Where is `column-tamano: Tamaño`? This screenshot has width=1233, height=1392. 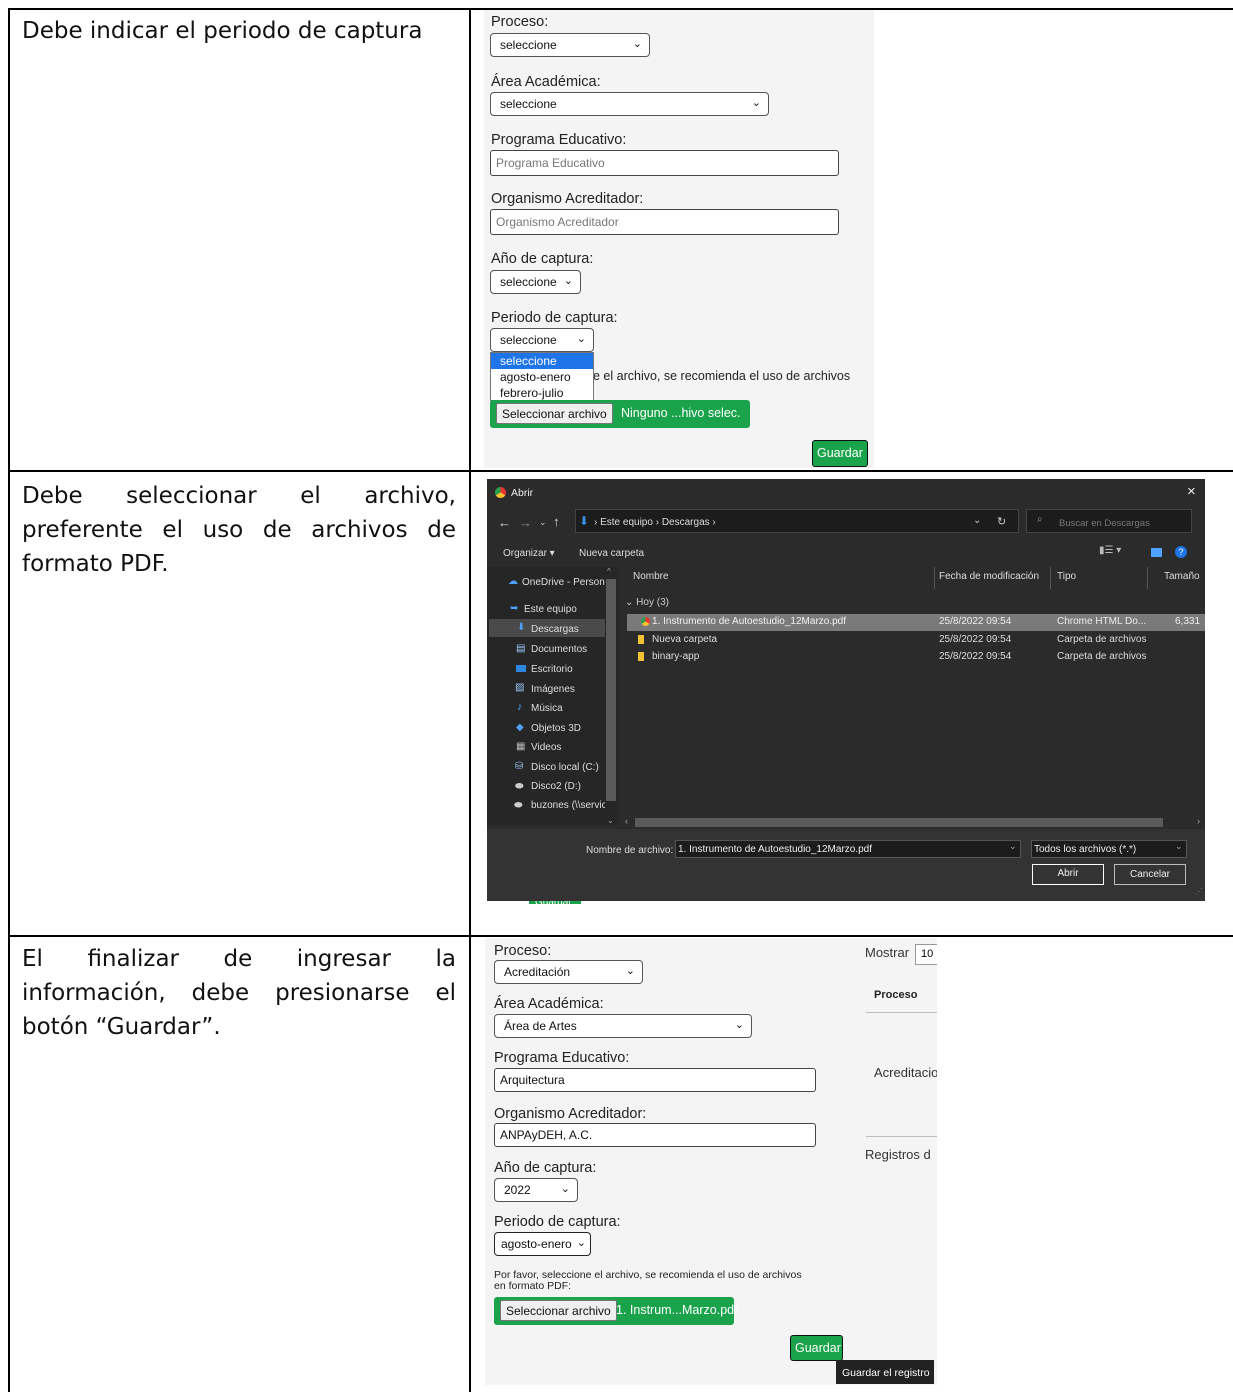 column-tamano: Tamaño is located at coordinates (1182, 576).